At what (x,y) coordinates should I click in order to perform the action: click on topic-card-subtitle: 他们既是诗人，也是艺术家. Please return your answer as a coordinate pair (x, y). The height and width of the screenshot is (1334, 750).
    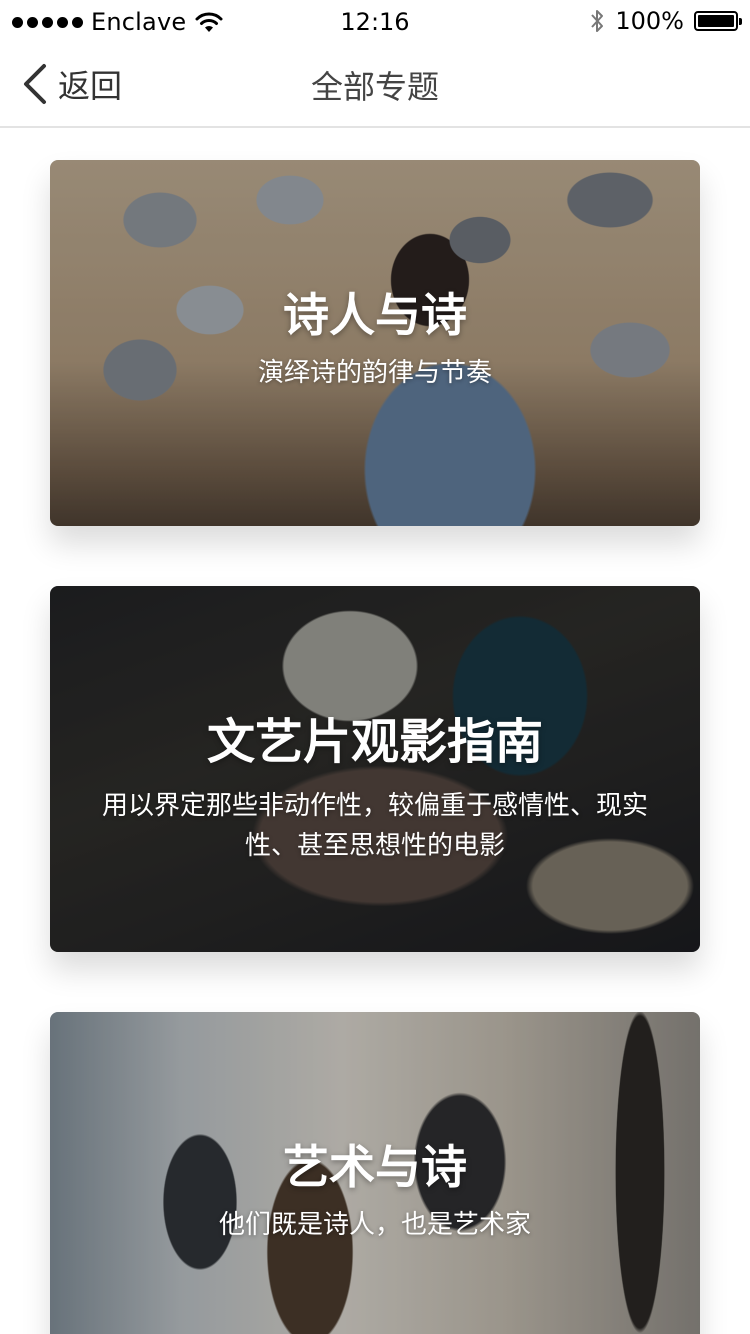
    Looking at the image, I should click on (374, 1225).